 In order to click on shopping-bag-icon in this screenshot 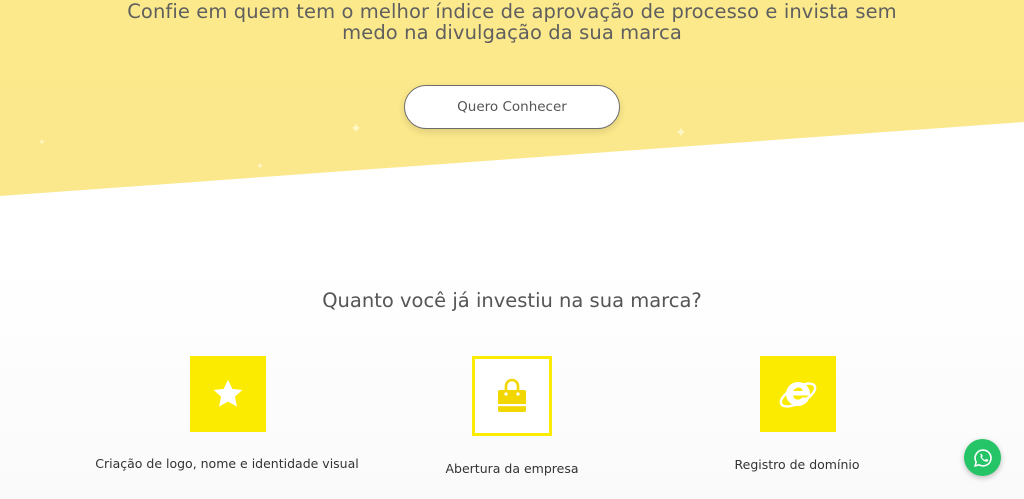, I will do `click(512, 396)`.